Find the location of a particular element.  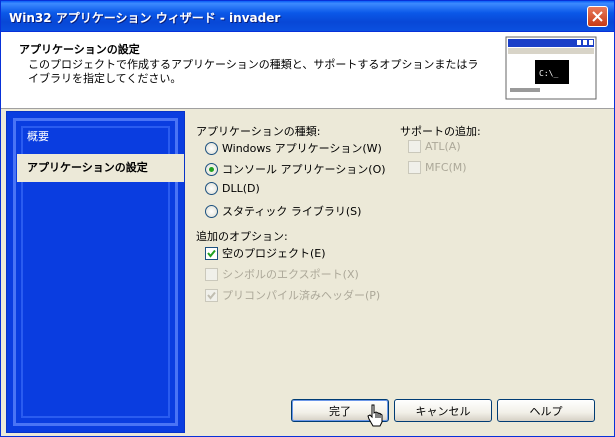

console-icon-text: C:\_ is located at coordinates (548, 73).